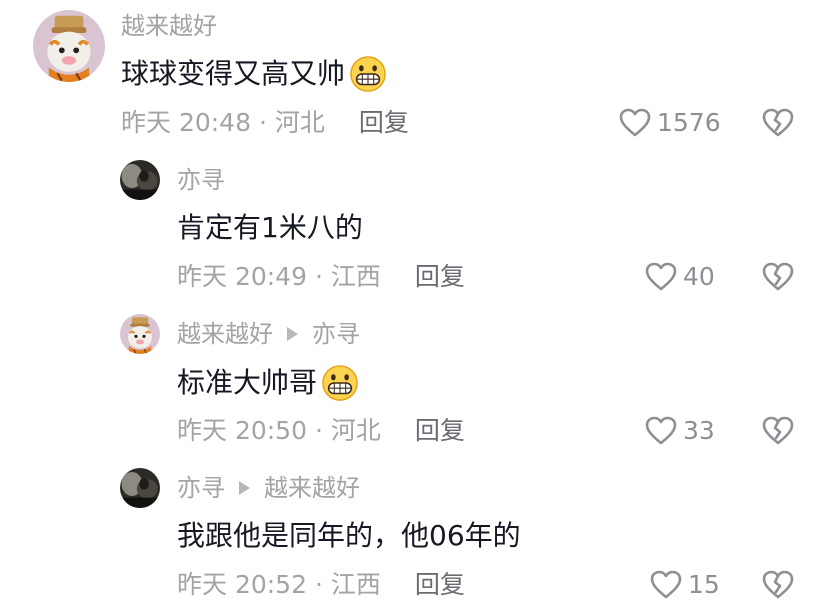  Describe the element at coordinates (247, 382) in the screenshot. I see `comment-text-content: 标准大帅哥` at that location.